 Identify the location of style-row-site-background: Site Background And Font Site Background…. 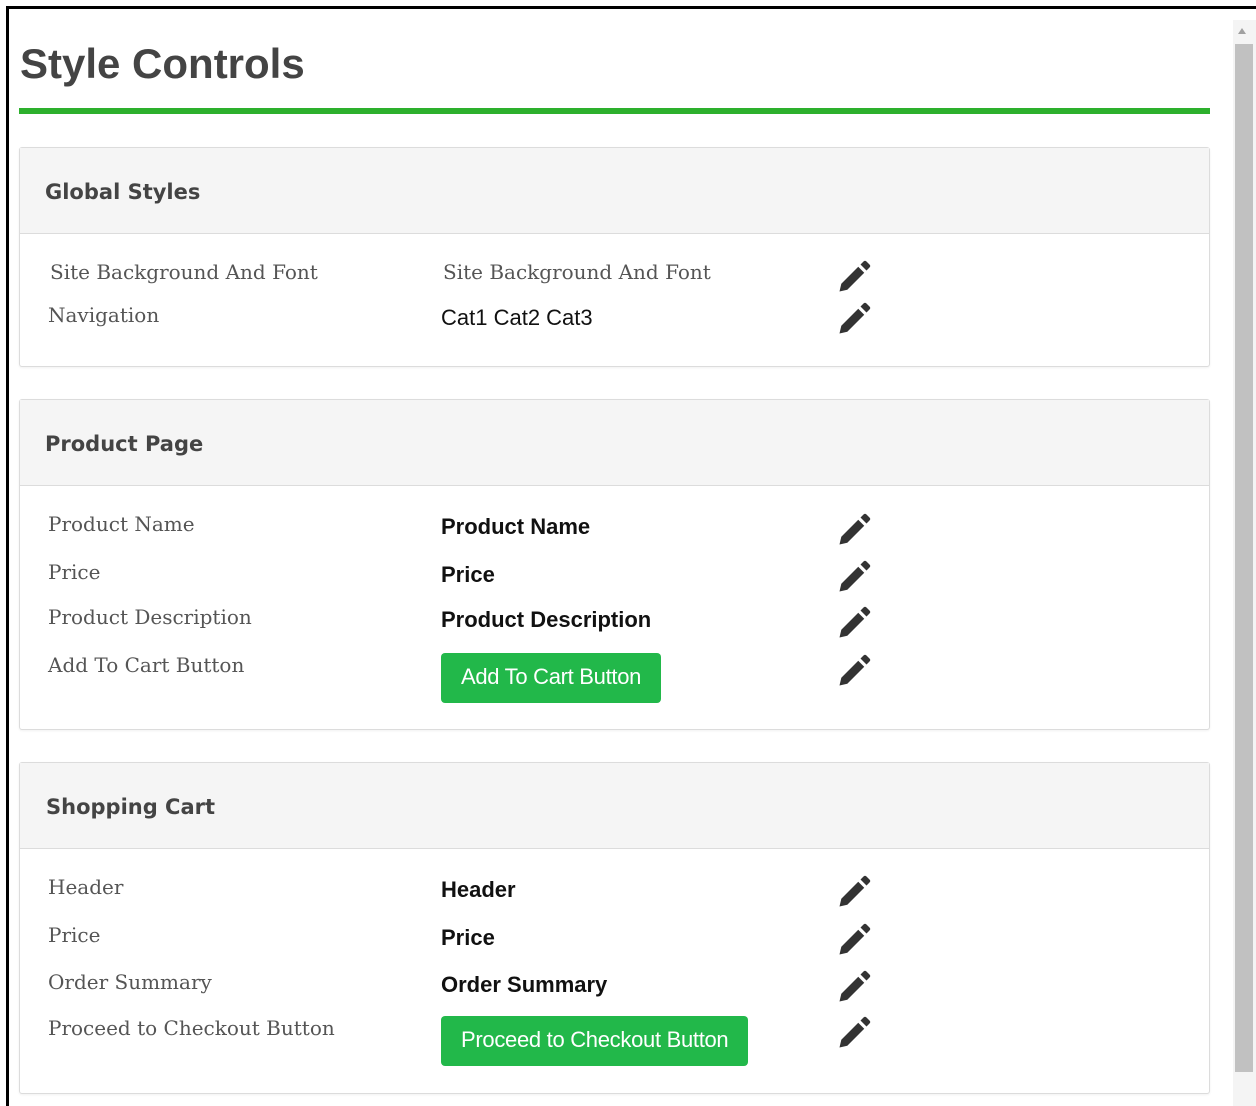
(614, 280).